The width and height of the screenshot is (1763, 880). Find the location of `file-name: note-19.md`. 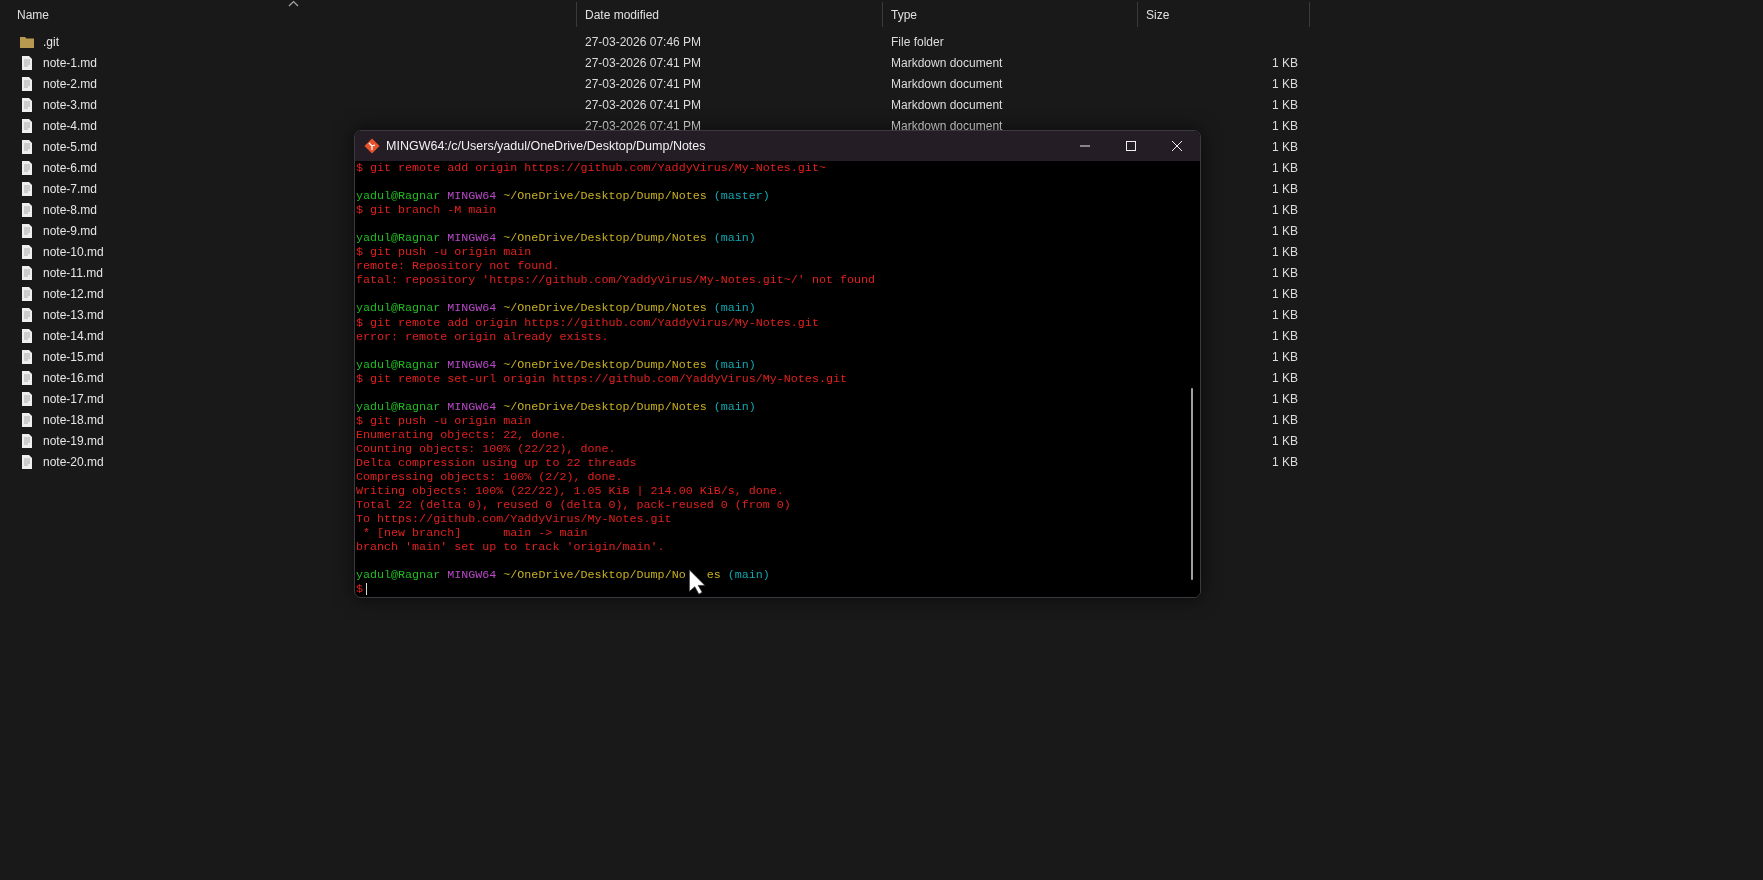

file-name: note-19.md is located at coordinates (73, 440).